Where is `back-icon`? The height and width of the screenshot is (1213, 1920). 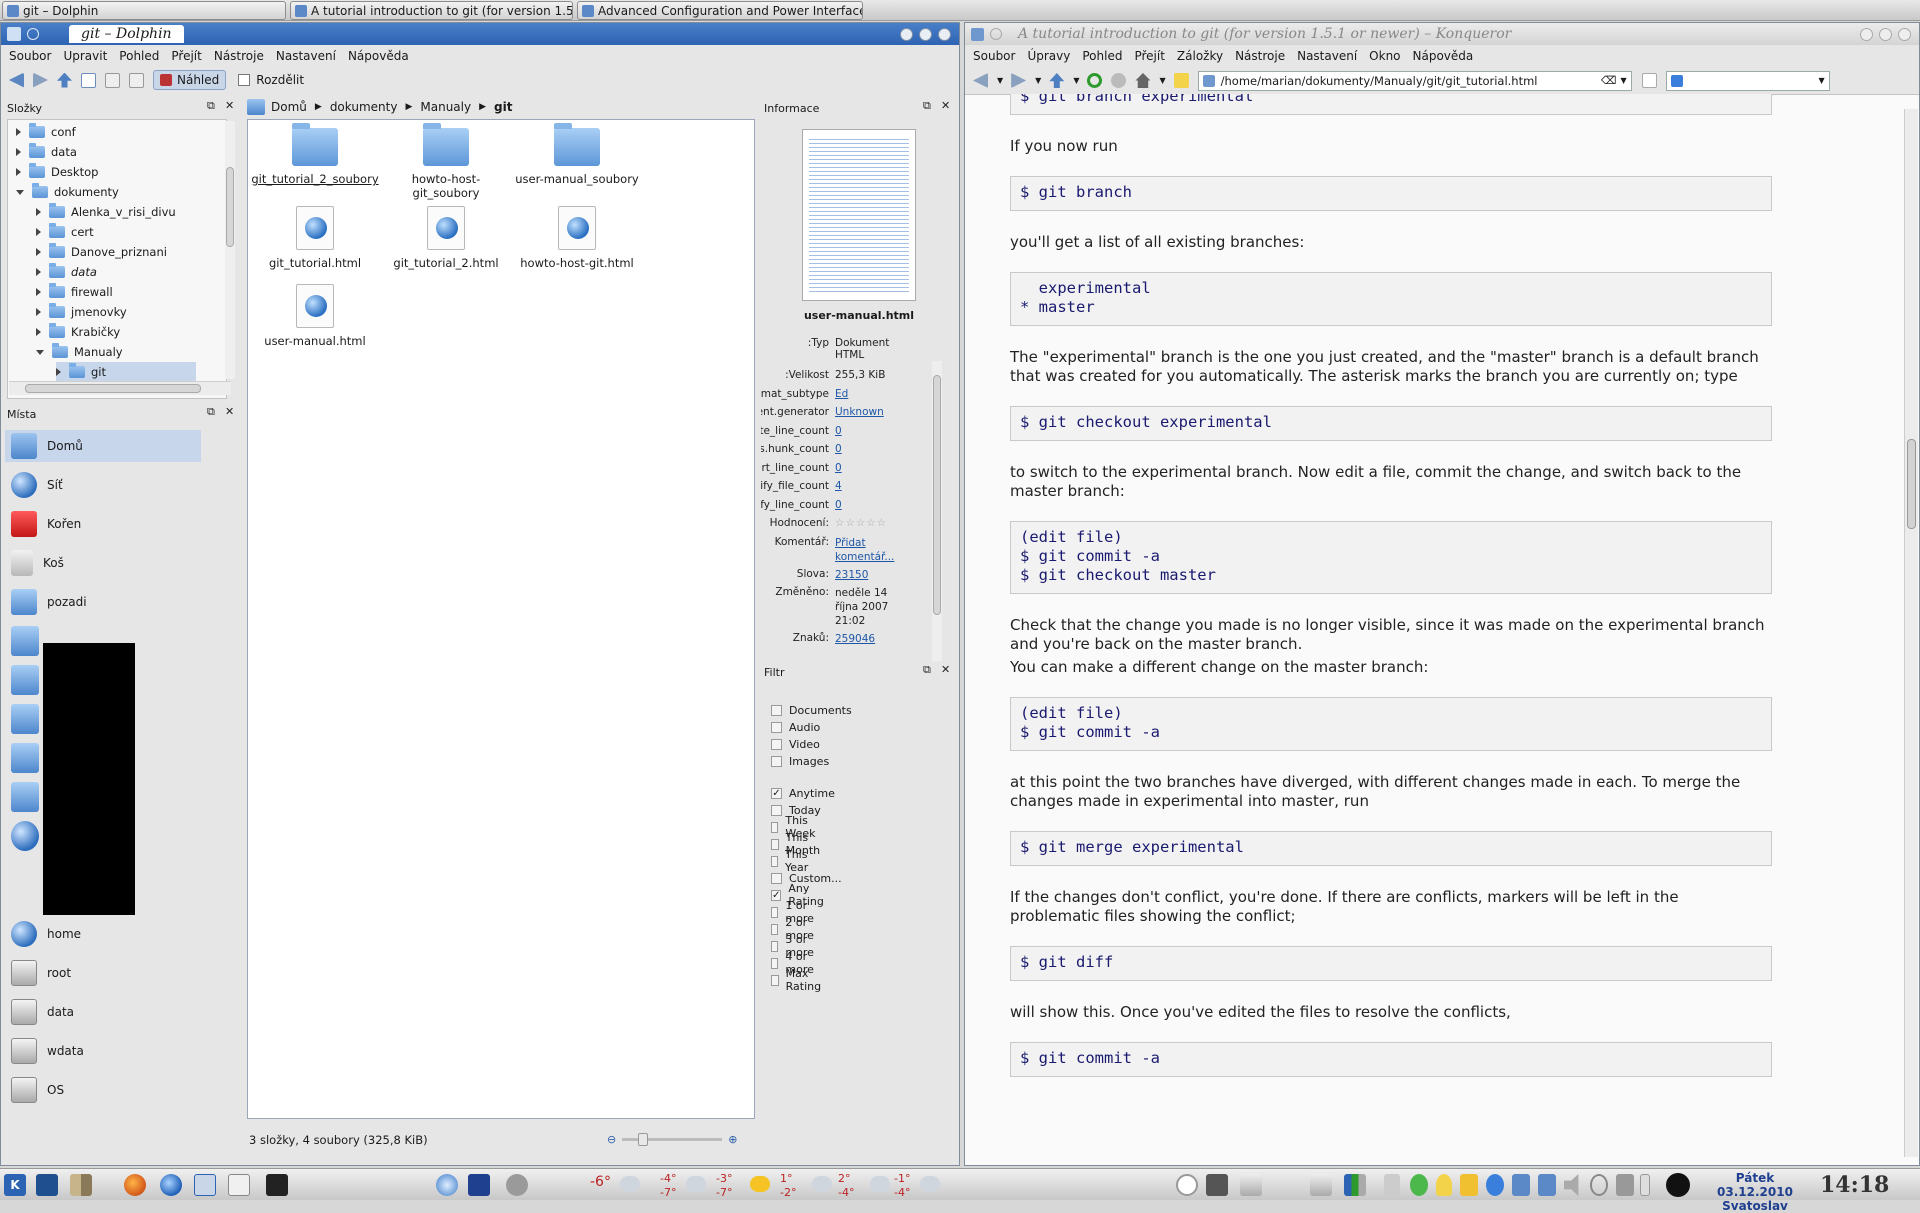
back-icon is located at coordinates (16, 80).